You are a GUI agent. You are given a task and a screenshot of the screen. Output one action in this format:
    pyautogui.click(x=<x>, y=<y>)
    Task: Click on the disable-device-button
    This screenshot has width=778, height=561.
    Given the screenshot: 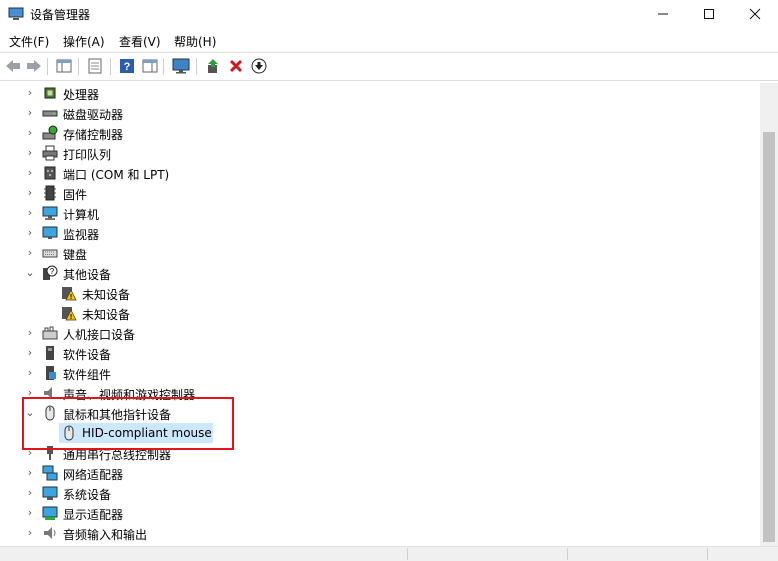 What is the action you would take?
    pyautogui.click(x=259, y=66)
    